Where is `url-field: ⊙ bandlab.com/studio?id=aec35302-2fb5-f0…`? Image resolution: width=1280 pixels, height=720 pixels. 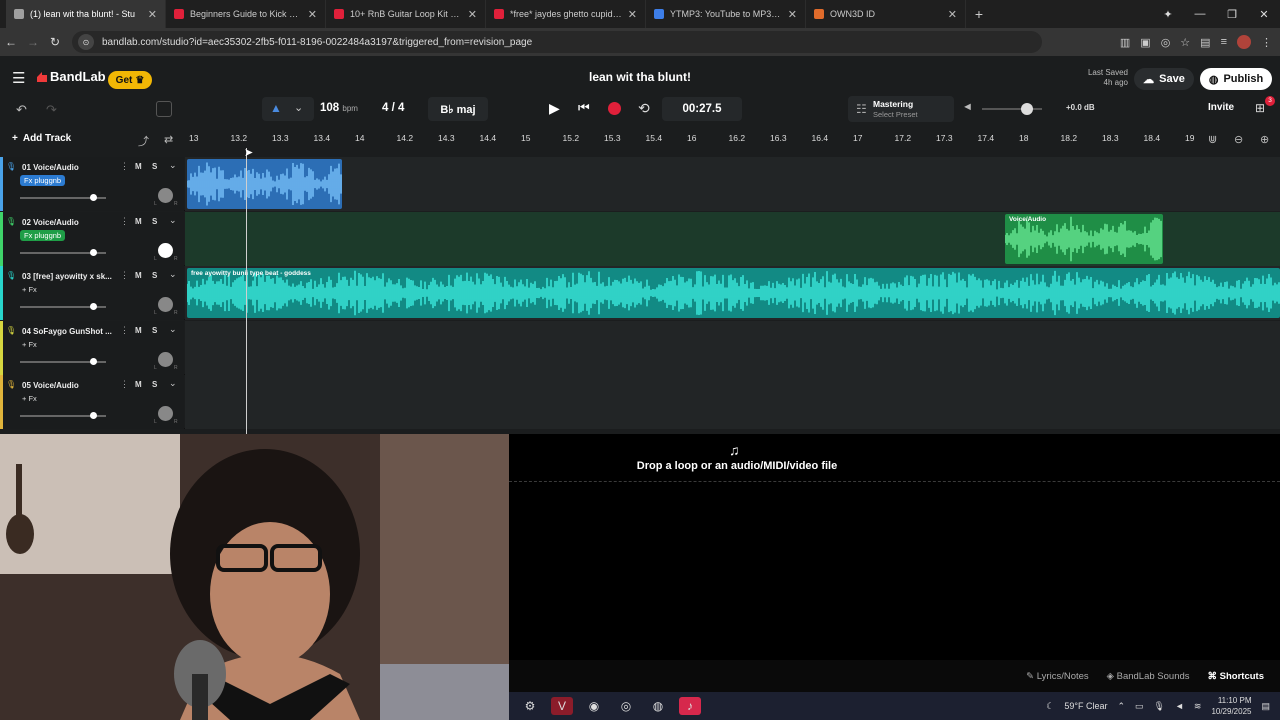
url-field: ⊙ bandlab.com/studio?id=aec35302-2fb5-f0… is located at coordinates (557, 42).